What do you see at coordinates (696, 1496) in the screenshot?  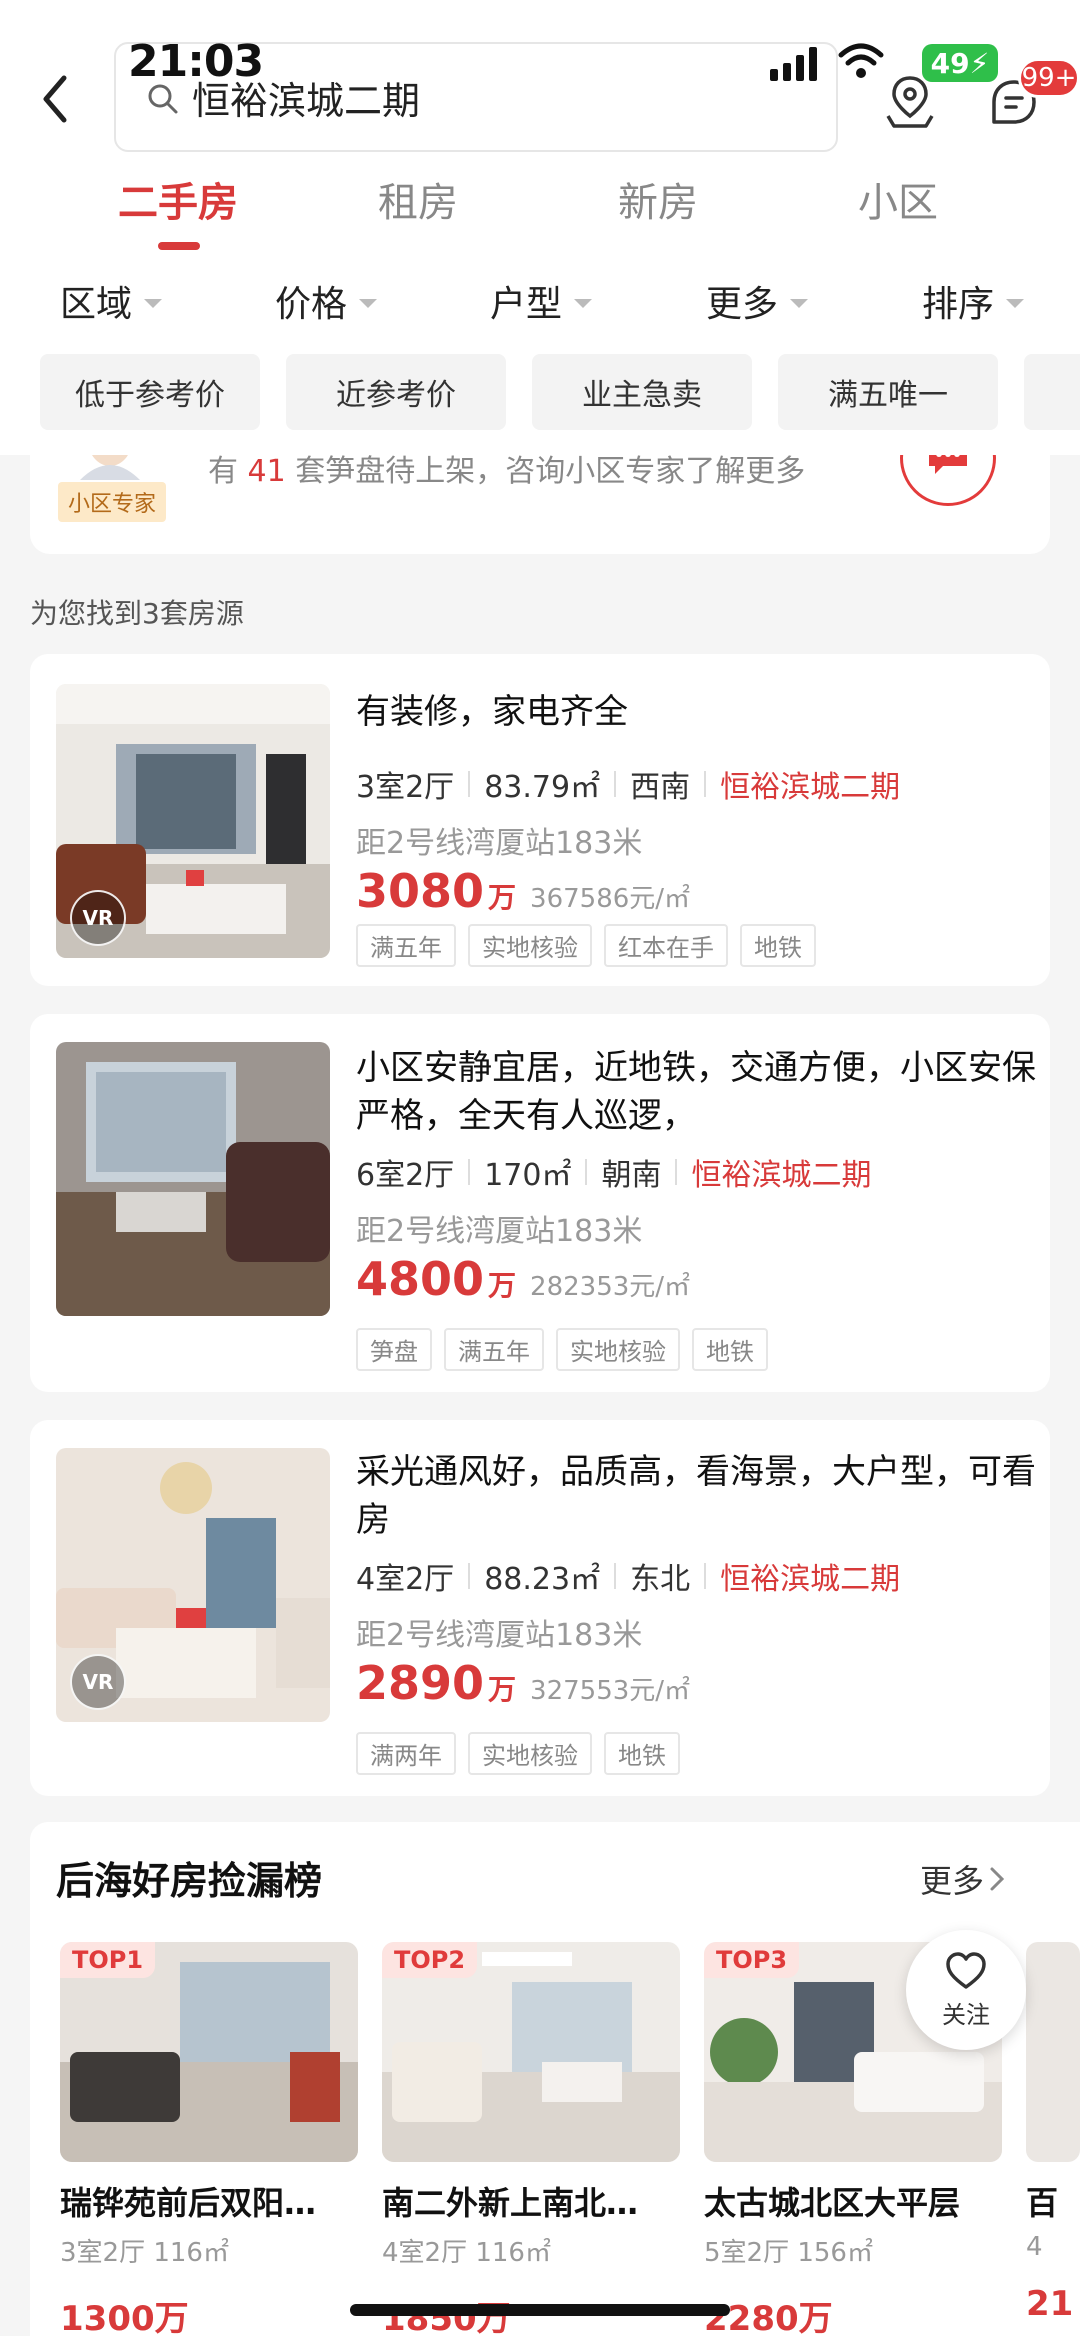 I see `listing-title: 采光通风好，品质高，看海景，大户型，可看房` at bounding box center [696, 1496].